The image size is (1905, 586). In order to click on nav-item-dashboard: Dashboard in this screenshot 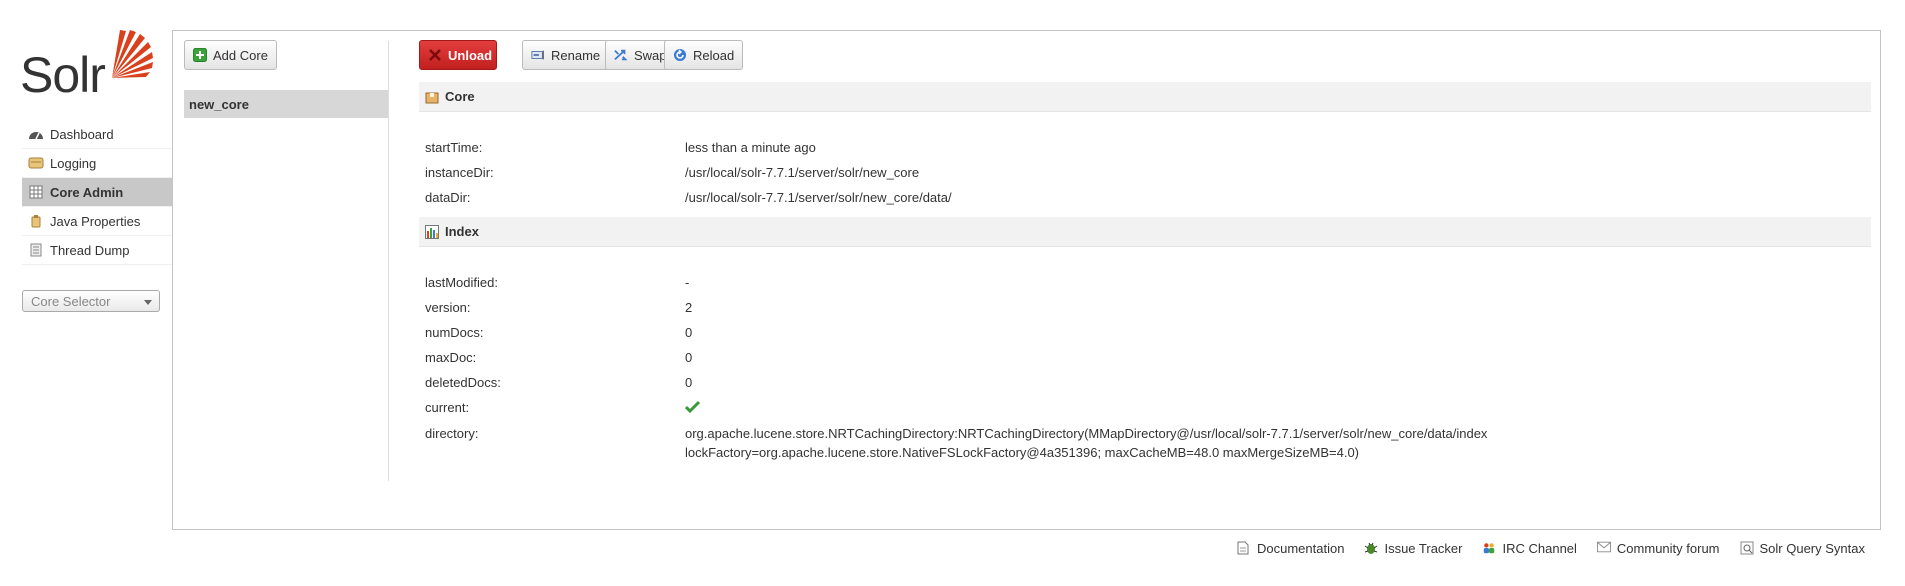, I will do `click(97, 134)`.